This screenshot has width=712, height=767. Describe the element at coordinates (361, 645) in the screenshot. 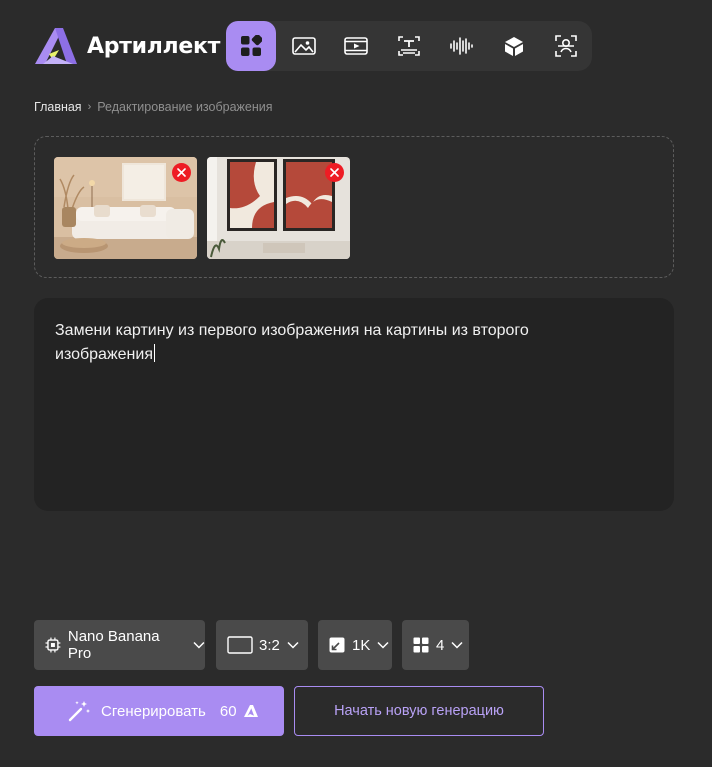

I see `resolution-value: 1K` at that location.